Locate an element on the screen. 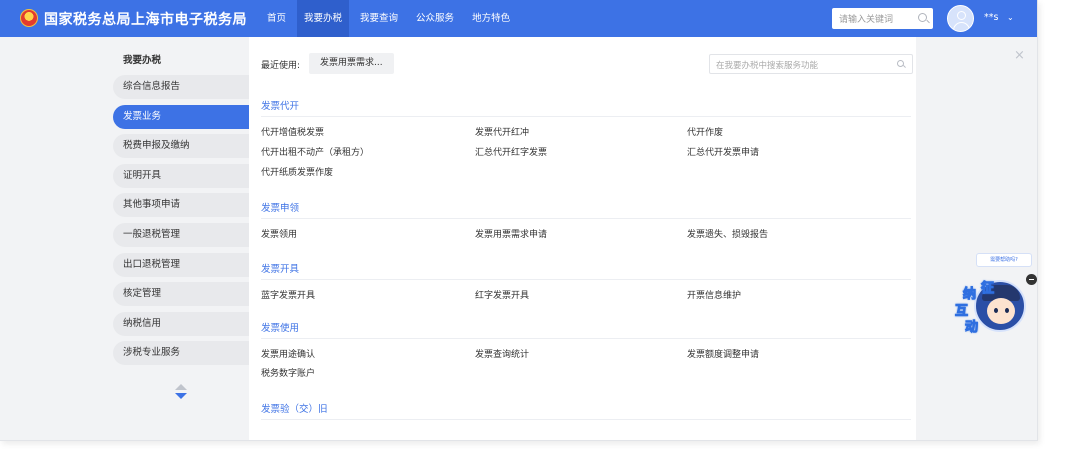  section-invoice-use: 发票使用 发票用途确认 发票查询统计 发票额度调整申请 税务数字账户 is located at coordinates (586, 350).